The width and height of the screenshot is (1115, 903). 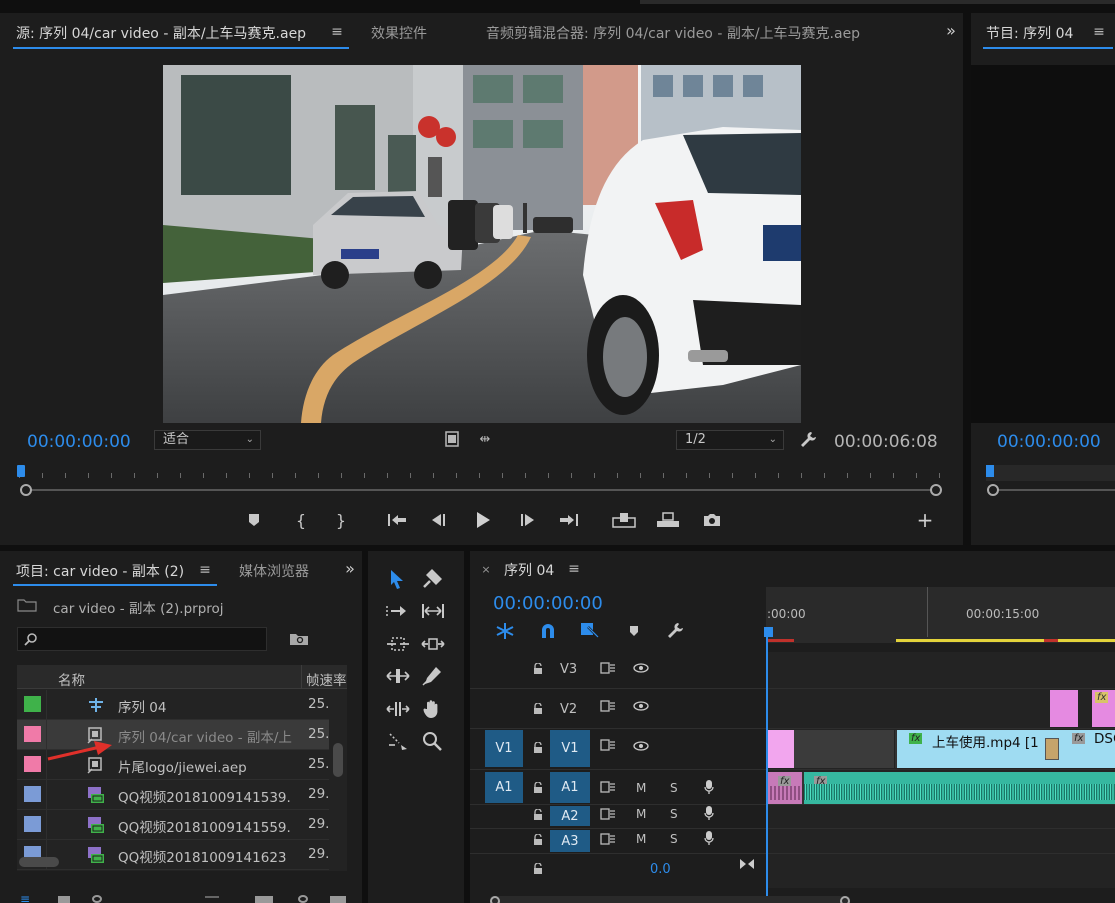 I want to click on col-name-header: 名称, so click(x=71, y=679).